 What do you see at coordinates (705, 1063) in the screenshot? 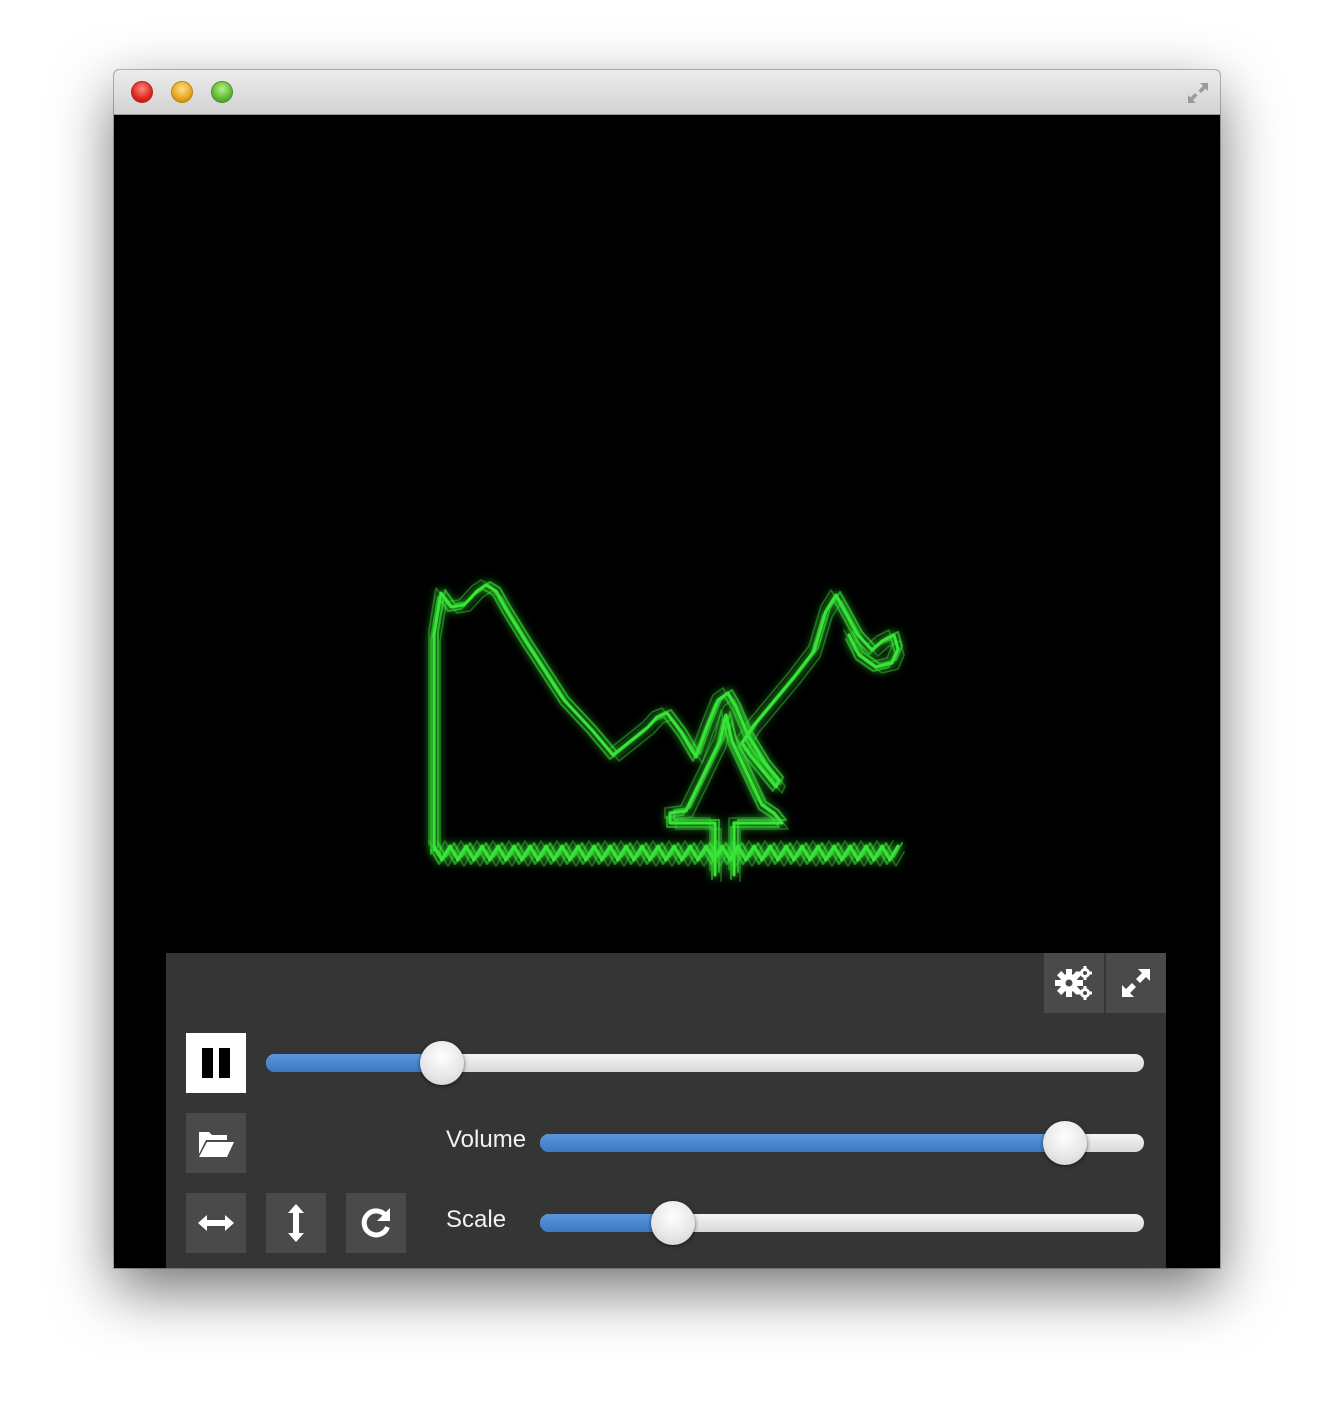
I see `position-slider` at bounding box center [705, 1063].